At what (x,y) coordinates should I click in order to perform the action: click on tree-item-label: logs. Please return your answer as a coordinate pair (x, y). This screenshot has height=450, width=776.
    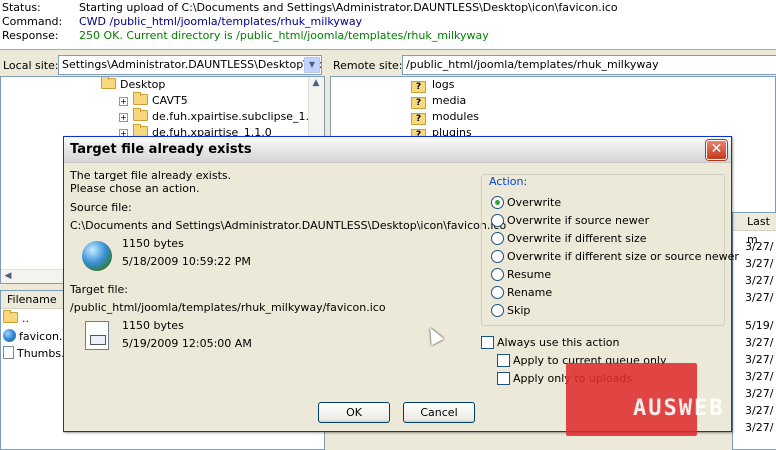
    Looking at the image, I should click on (443, 84).